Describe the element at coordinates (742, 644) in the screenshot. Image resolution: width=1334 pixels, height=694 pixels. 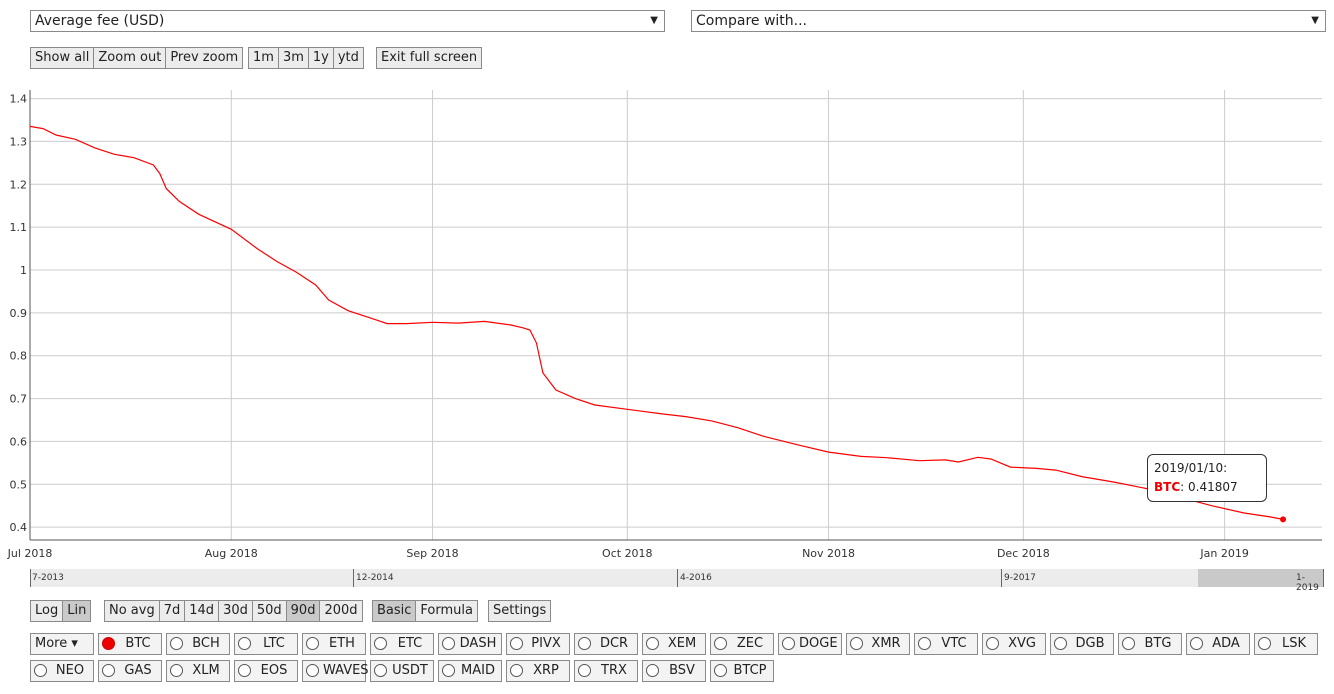
I see `coin-toggle-zec: ZEC` at that location.